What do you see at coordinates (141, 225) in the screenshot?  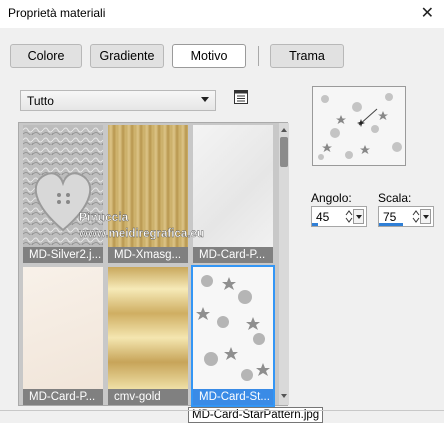 I see `watermark-logo: Pinuccia www.meidiregrafica.eu` at bounding box center [141, 225].